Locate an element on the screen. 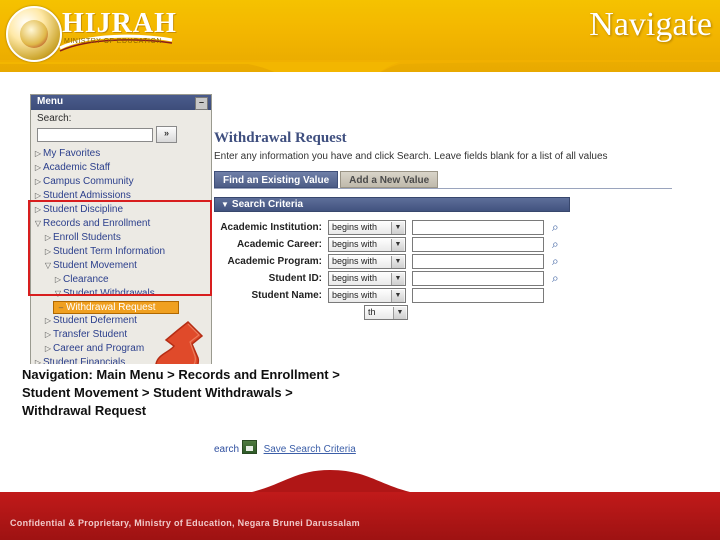 The width and height of the screenshot is (720, 540). criteria-label: Academic Program: is located at coordinates (274, 261).